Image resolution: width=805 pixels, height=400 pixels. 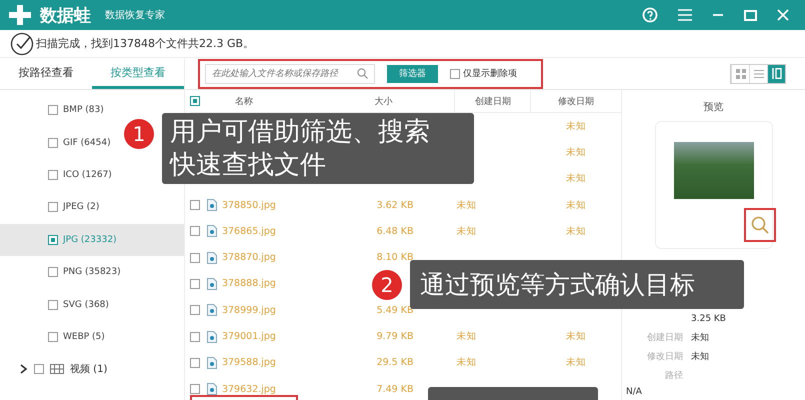 I want to click on file-type-label: WEBP (5), so click(x=84, y=337).